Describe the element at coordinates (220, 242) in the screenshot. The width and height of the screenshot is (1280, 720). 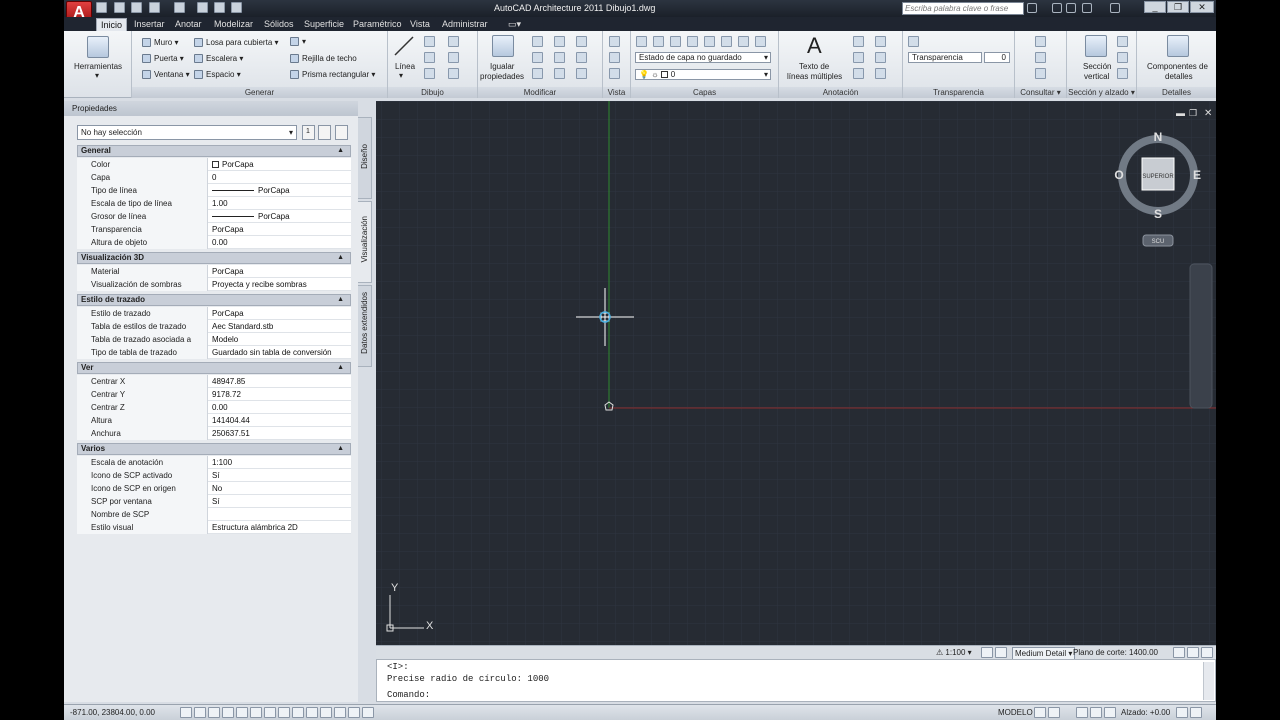
I see `property-value: 0.00` at that location.